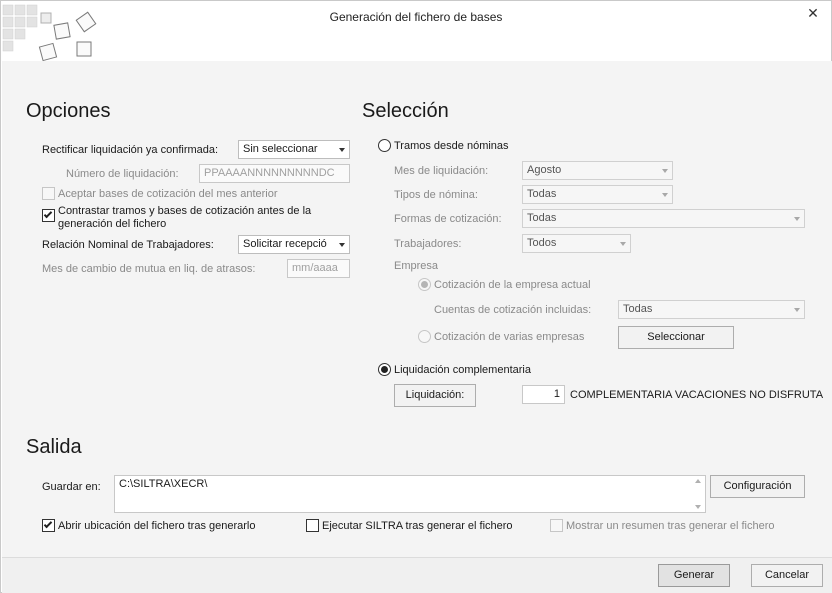  Describe the element at coordinates (436, 195) in the screenshot. I see `tipos-label: Tipos de nómina:` at that location.